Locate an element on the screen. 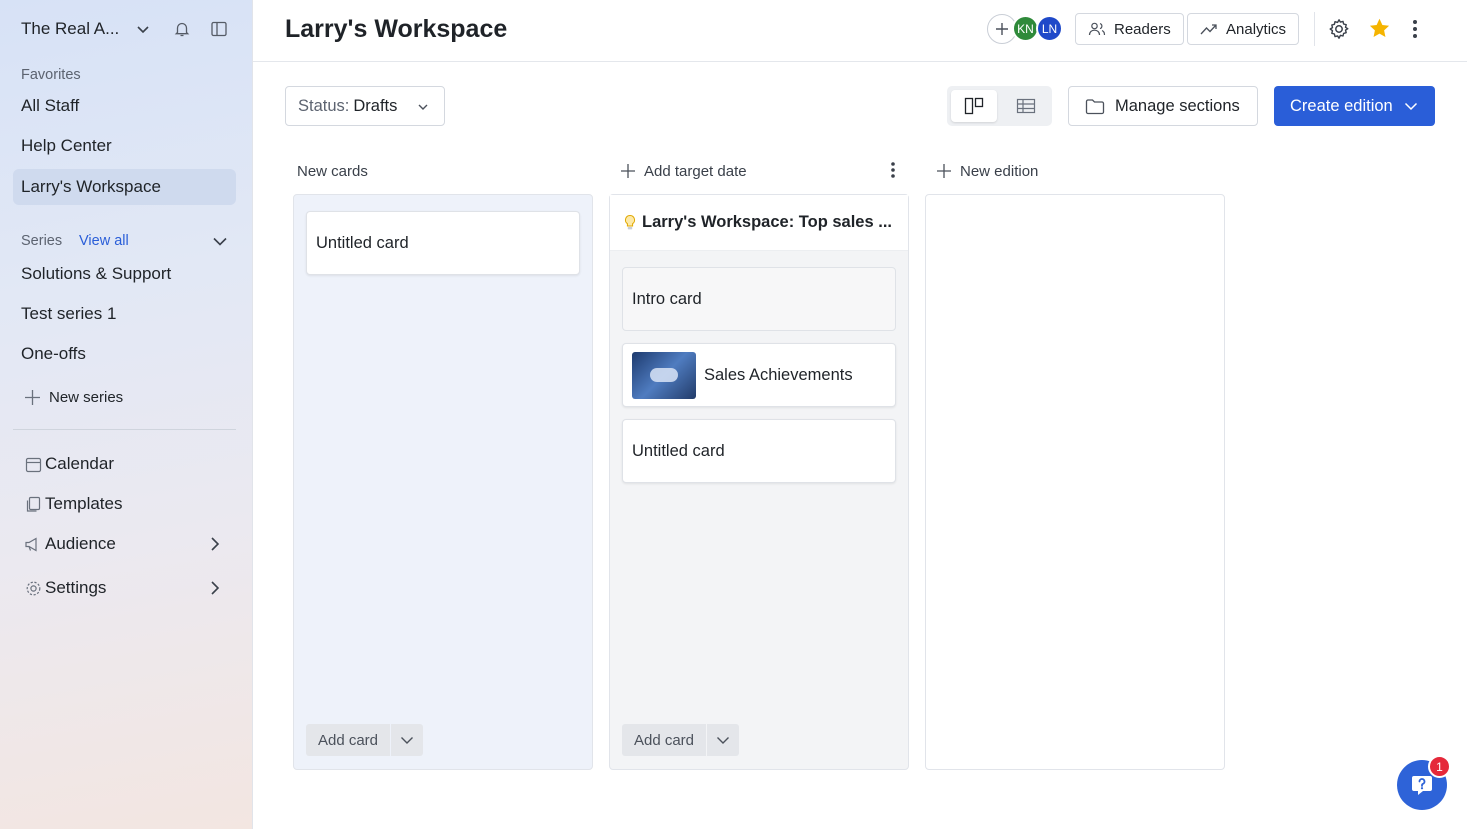 This screenshot has width=1467, height=829. analytics-button: Analytics is located at coordinates (1243, 29).